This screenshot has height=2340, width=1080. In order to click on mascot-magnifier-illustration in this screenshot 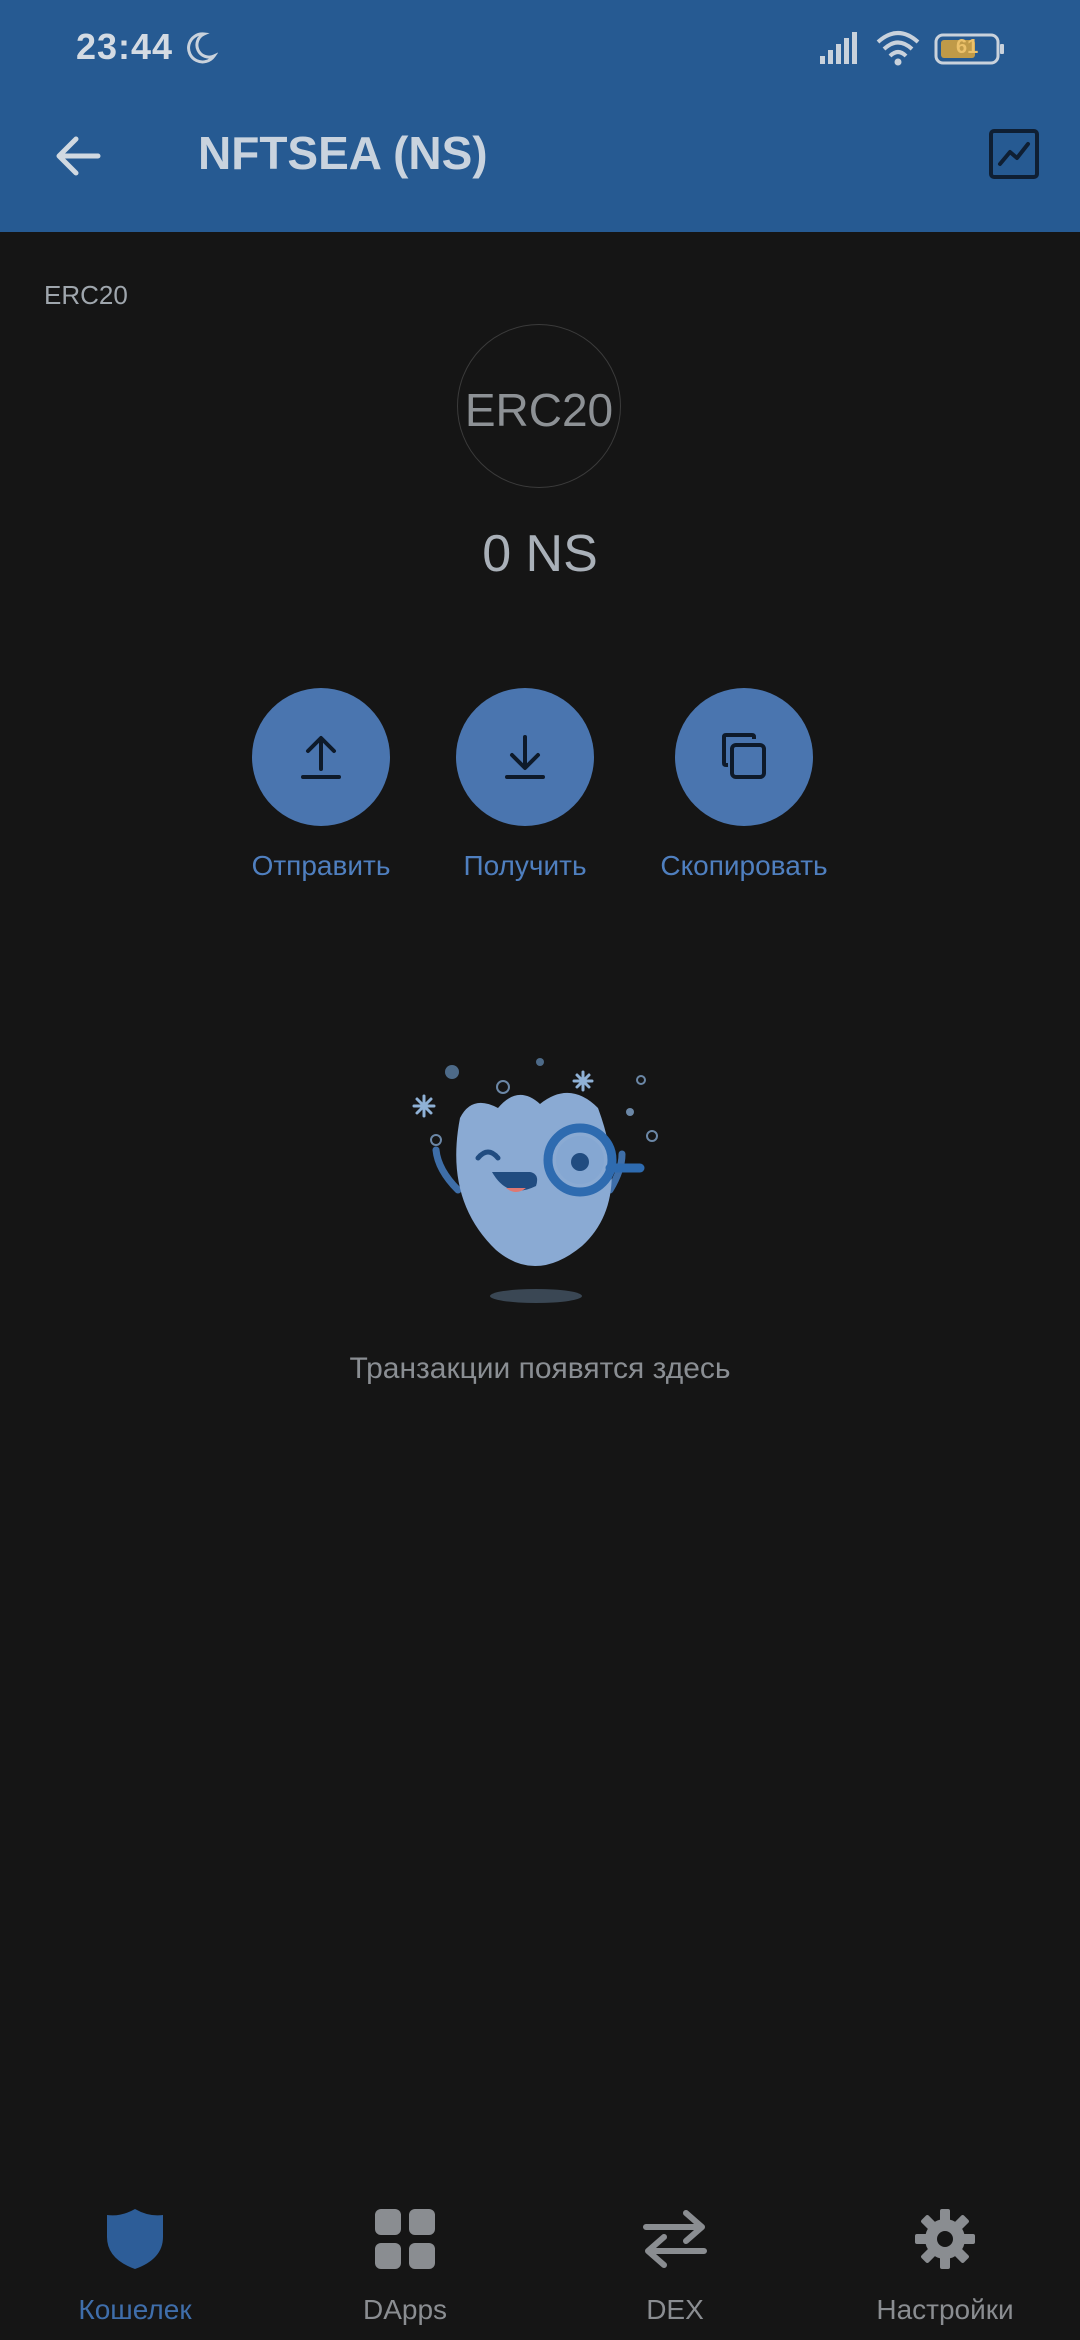, I will do `click(535, 1180)`.